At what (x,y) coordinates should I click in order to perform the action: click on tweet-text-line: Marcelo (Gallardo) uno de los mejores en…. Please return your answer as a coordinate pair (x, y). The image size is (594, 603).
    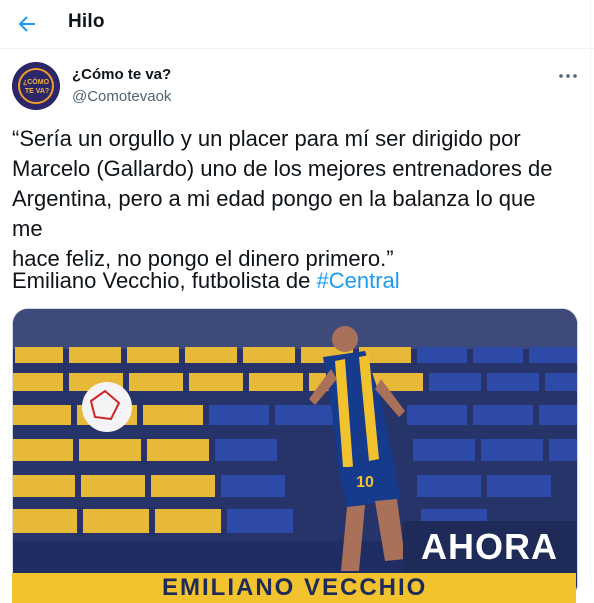
    Looking at the image, I should click on (282, 168).